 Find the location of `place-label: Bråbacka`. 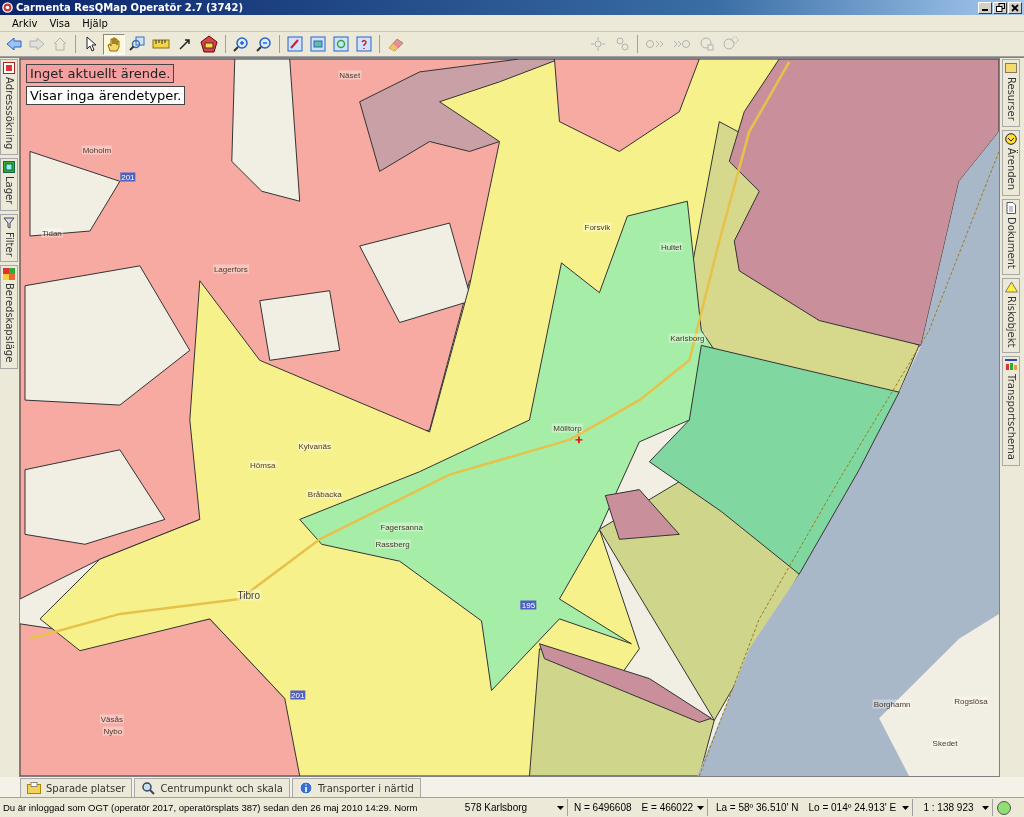

place-label: Bråbacka is located at coordinates (324, 494).